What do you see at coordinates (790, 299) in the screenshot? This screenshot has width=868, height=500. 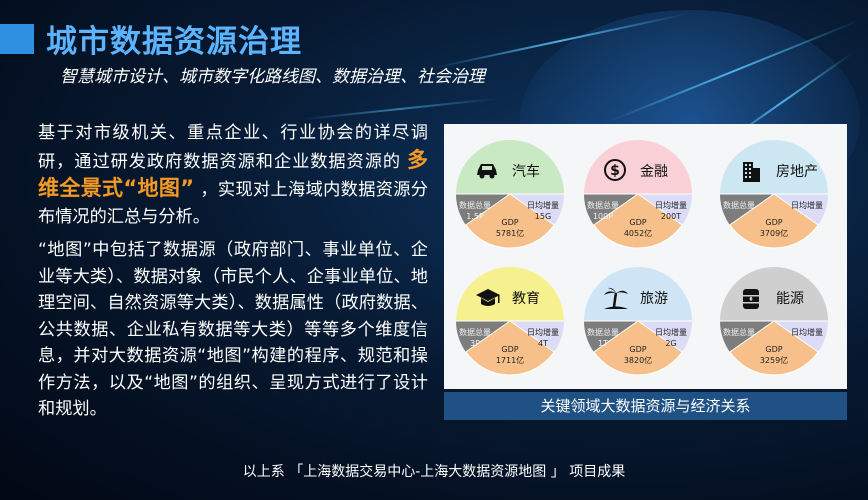 I see `category-label: 能源` at bounding box center [790, 299].